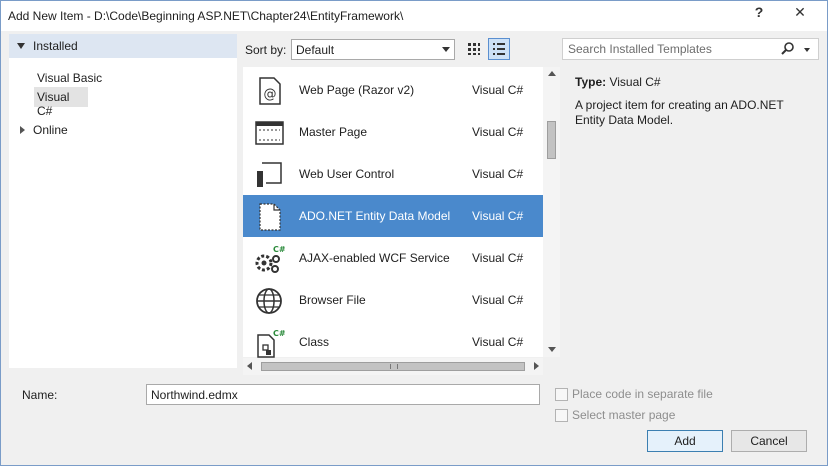 The height and width of the screenshot is (466, 828). I want to click on select-master-page-checkbox: Select master page, so click(615, 415).